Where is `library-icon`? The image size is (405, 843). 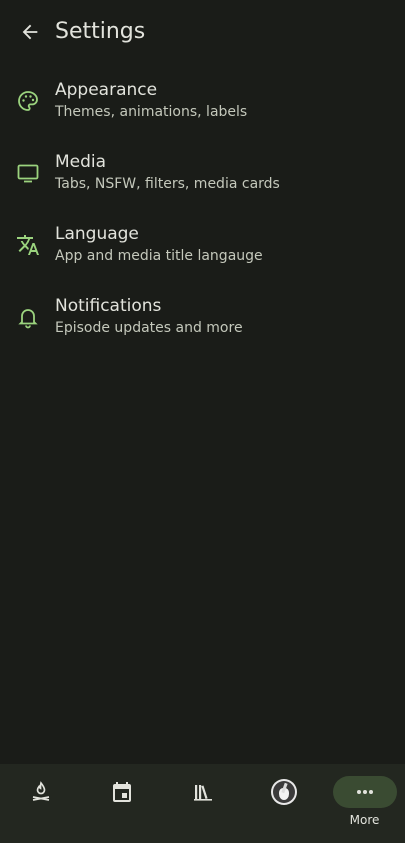 library-icon is located at coordinates (202, 793).